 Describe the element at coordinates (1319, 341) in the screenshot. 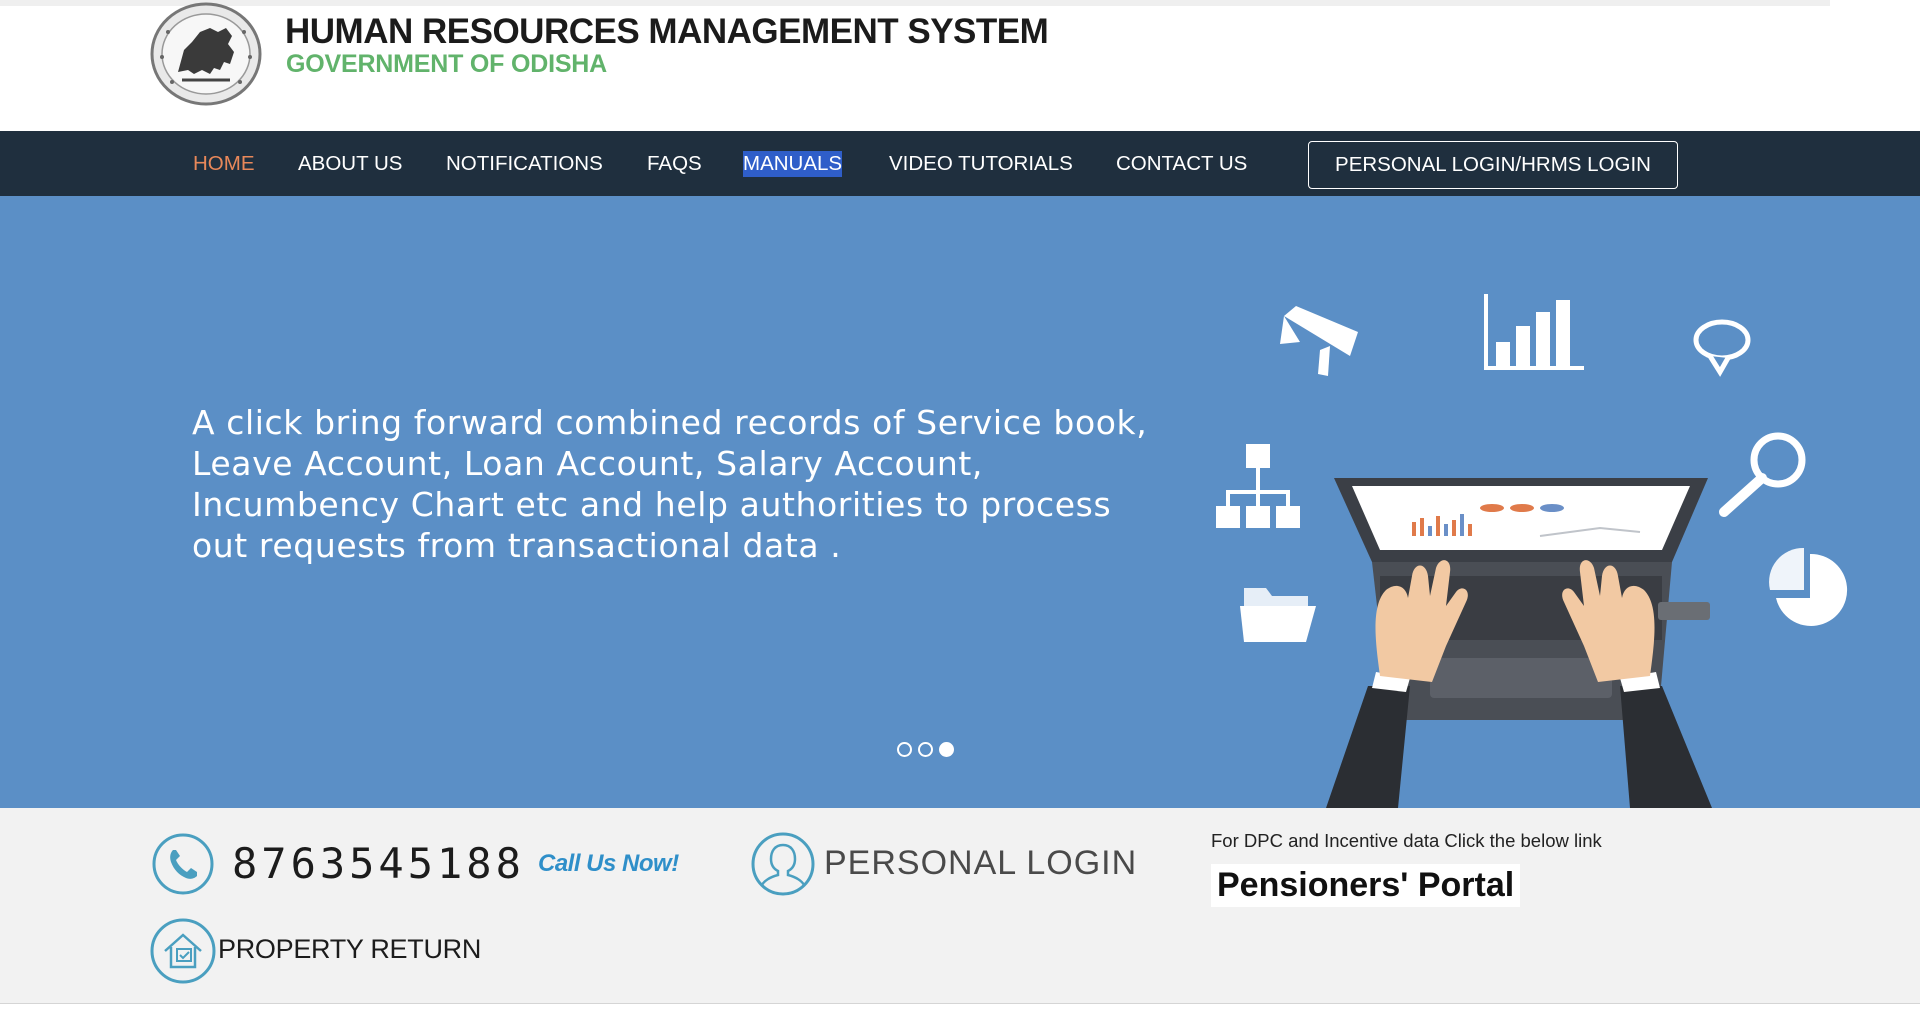

I see `megaphone-icon` at that location.